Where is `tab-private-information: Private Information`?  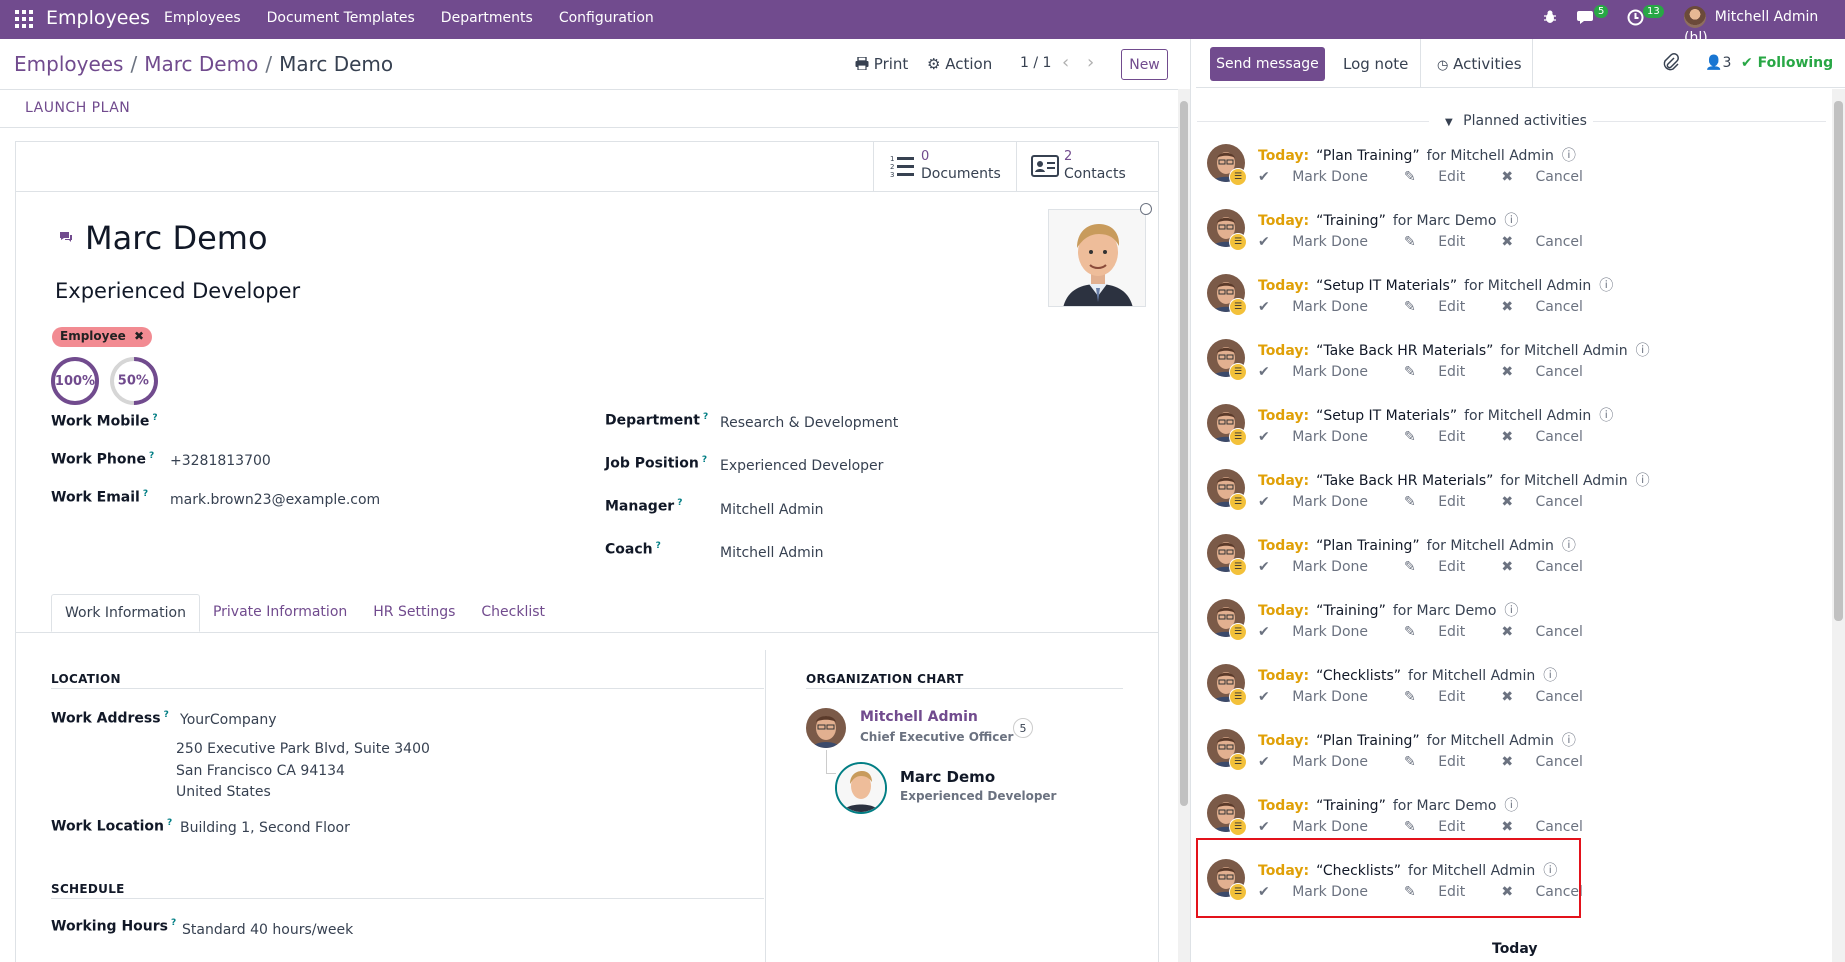 tab-private-information: Private Information is located at coordinates (280, 613).